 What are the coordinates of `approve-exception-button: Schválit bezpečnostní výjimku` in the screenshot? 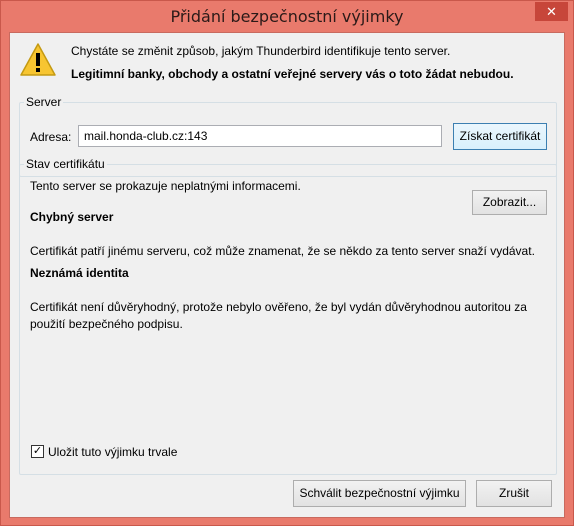 It's located at (379, 493).